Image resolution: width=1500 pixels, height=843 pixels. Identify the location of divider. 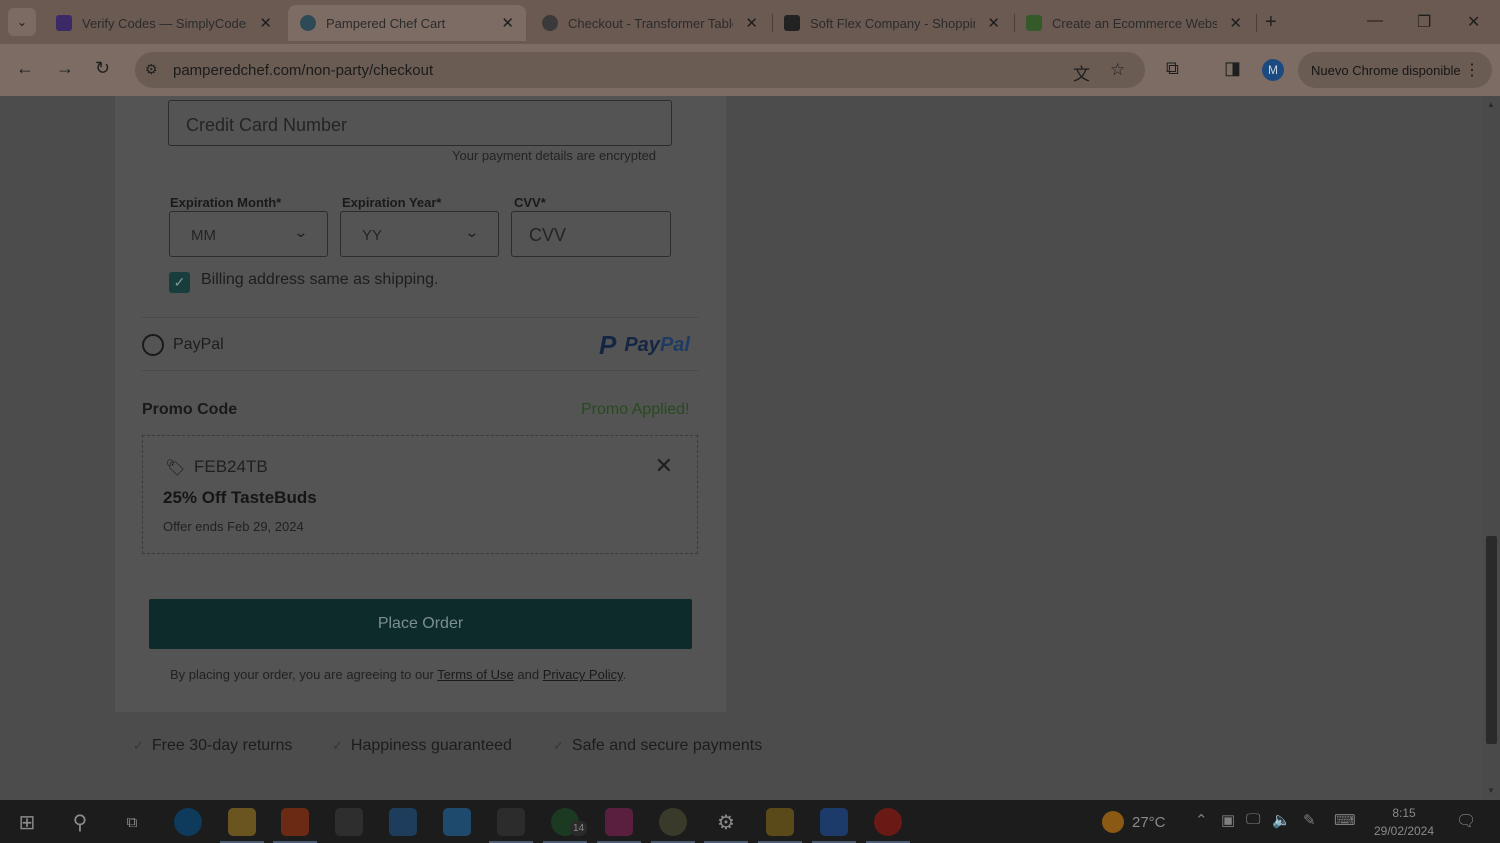
(420, 370).